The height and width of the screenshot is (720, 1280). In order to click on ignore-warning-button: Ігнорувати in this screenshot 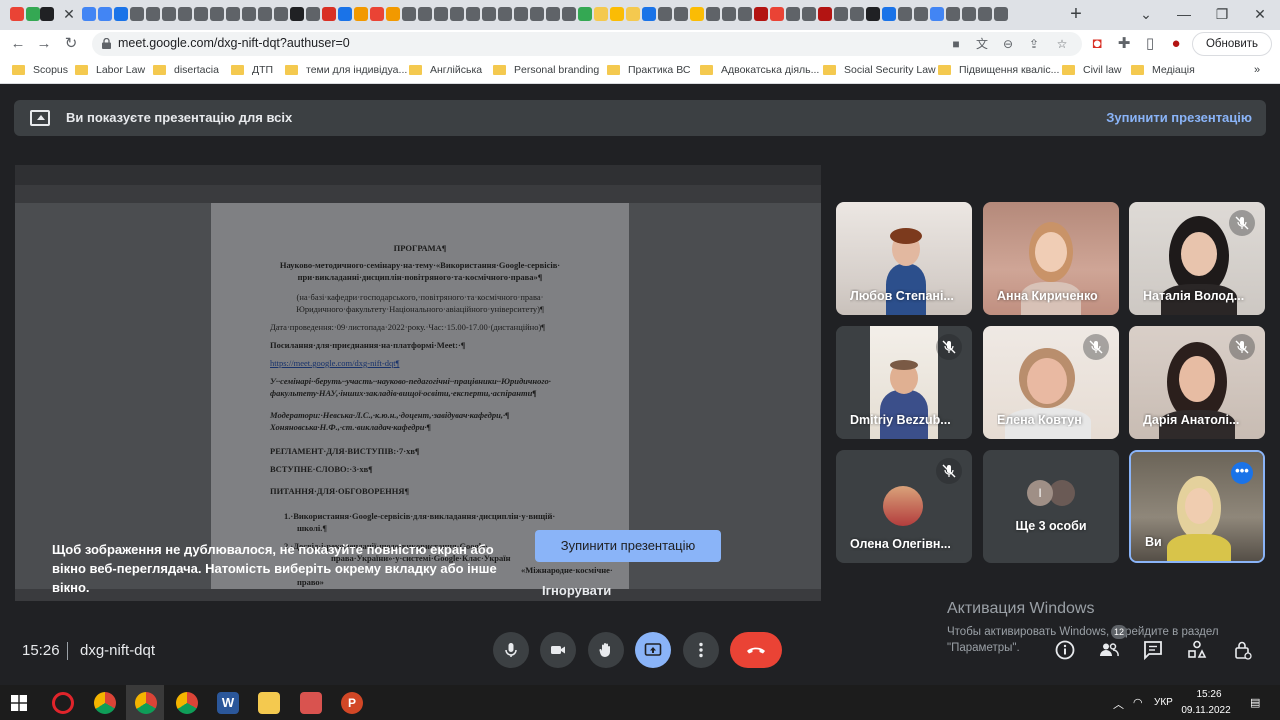, I will do `click(576, 590)`.